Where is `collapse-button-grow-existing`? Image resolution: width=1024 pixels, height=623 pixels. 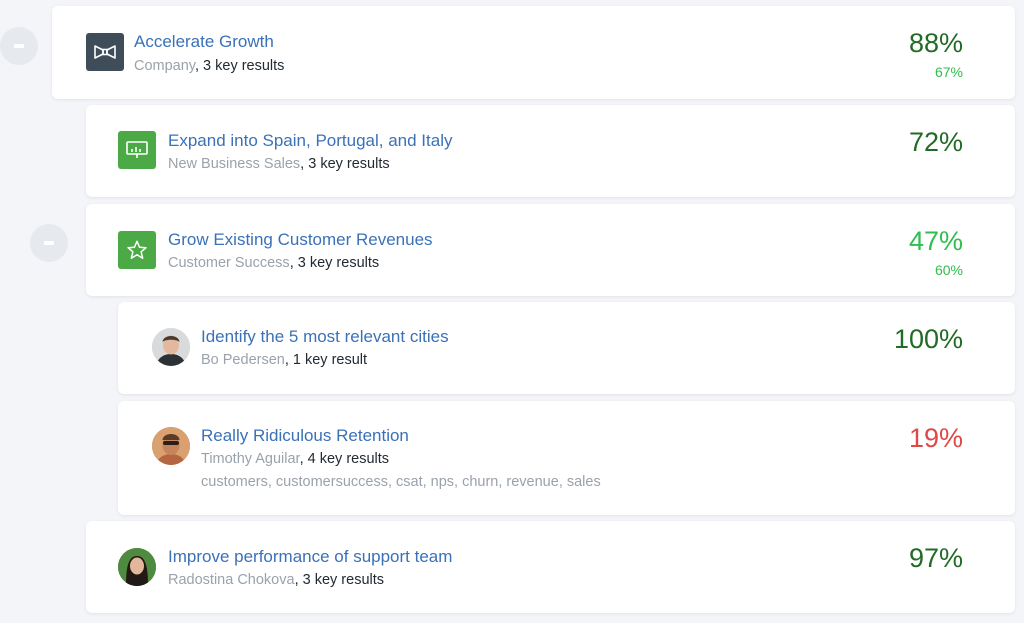 collapse-button-grow-existing is located at coordinates (49, 243).